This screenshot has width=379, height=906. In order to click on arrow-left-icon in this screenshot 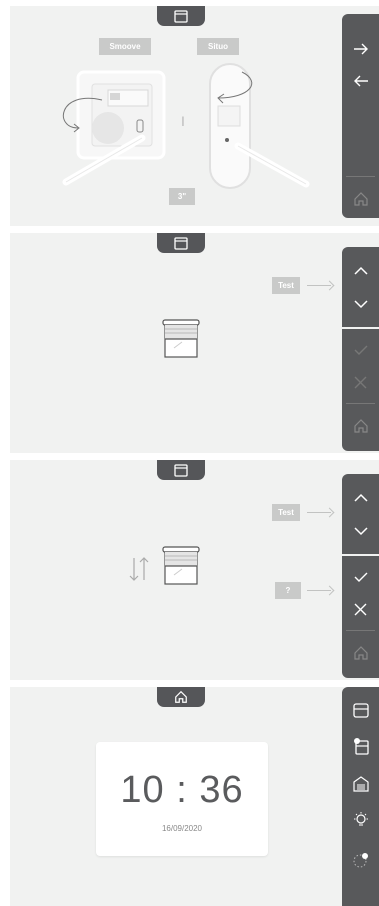, I will do `click(360, 81)`.